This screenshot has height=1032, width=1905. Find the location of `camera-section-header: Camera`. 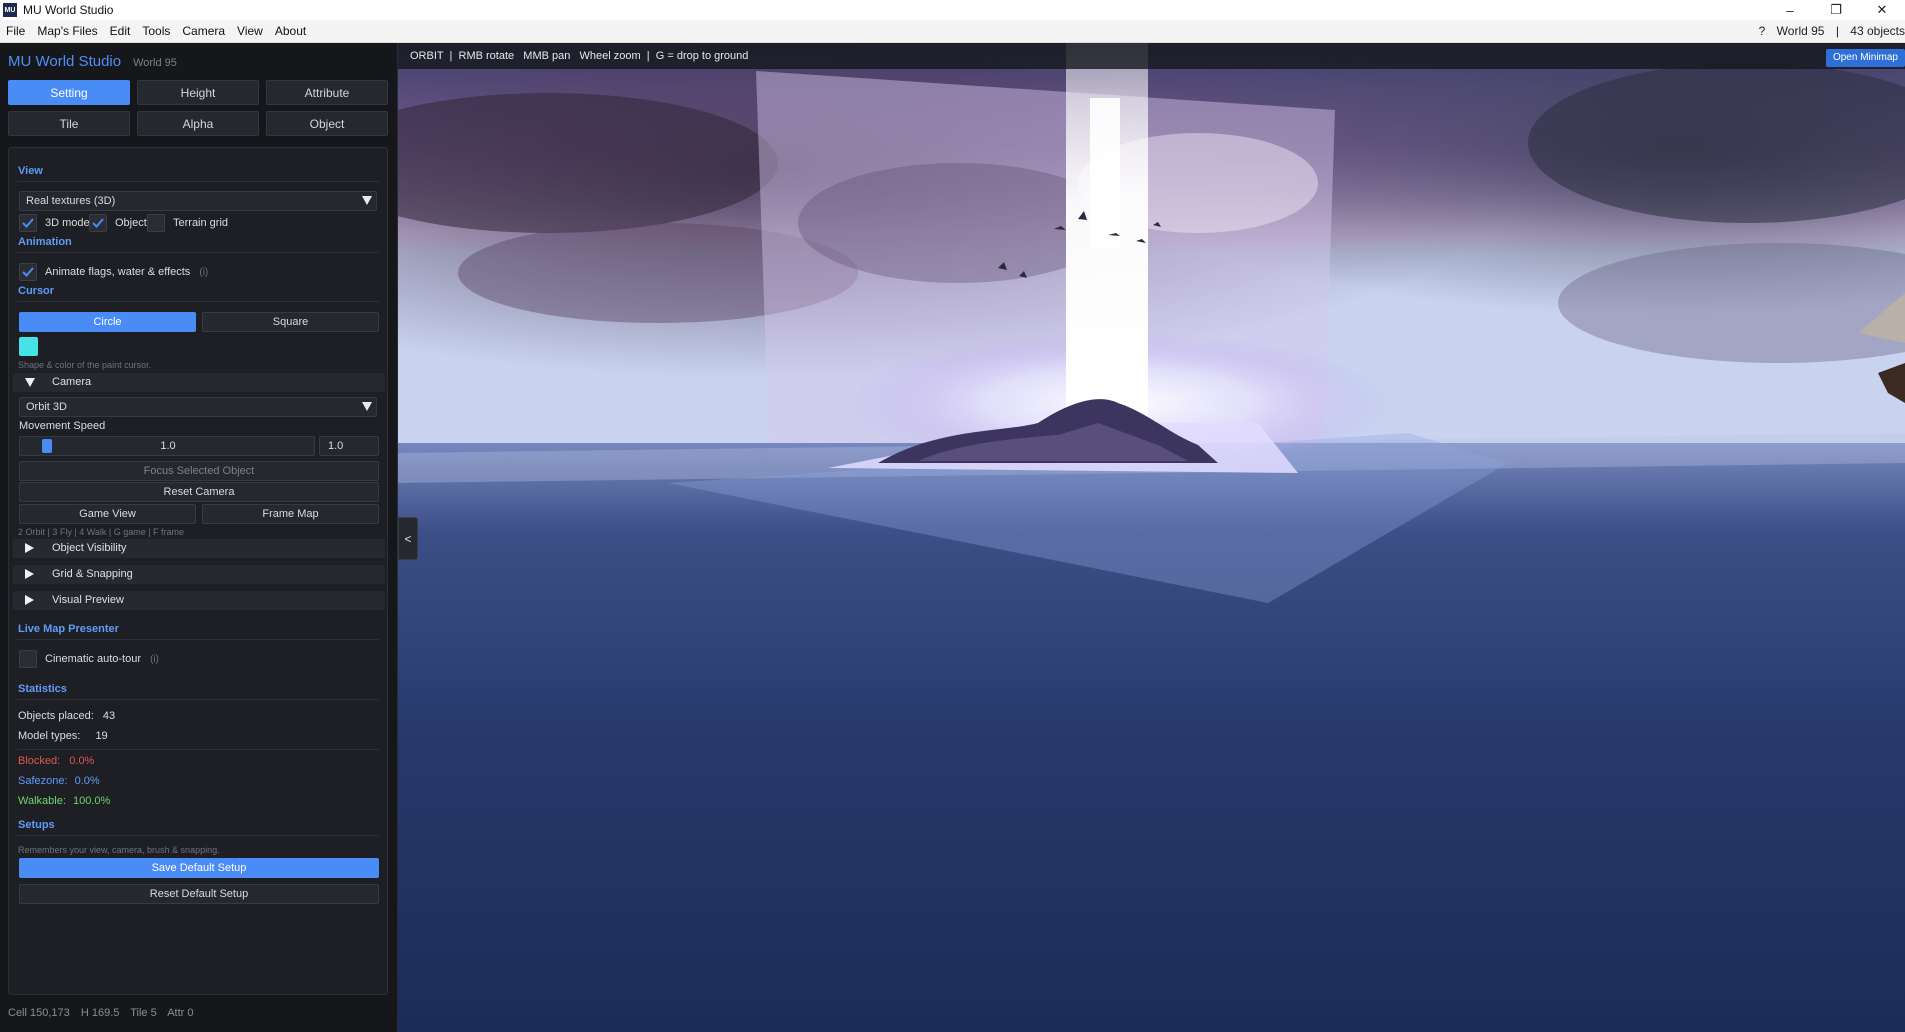

camera-section-header: Camera is located at coordinates (199, 382).